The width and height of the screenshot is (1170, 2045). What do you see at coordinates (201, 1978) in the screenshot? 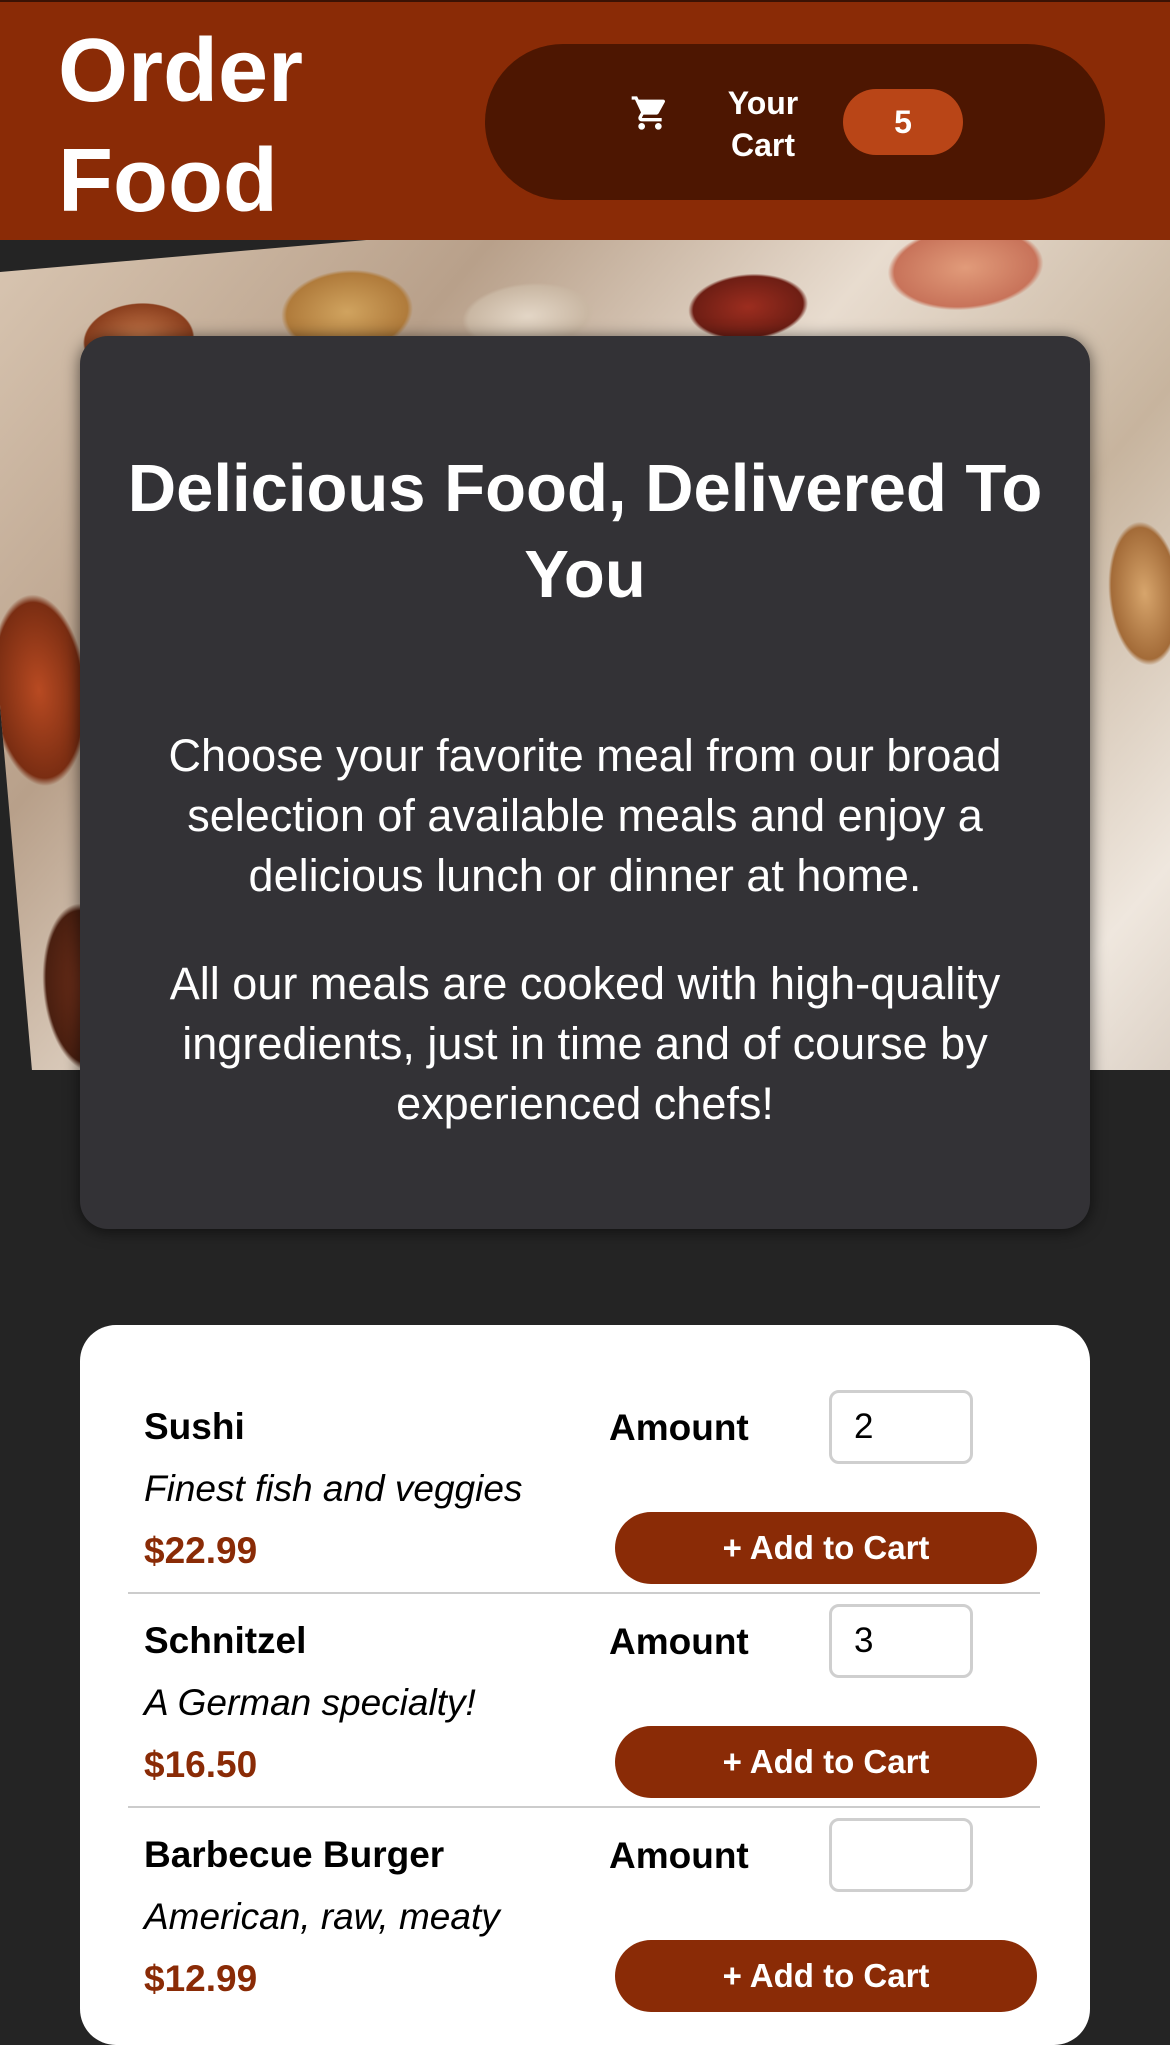
I see `meal-price: $12.99` at bounding box center [201, 1978].